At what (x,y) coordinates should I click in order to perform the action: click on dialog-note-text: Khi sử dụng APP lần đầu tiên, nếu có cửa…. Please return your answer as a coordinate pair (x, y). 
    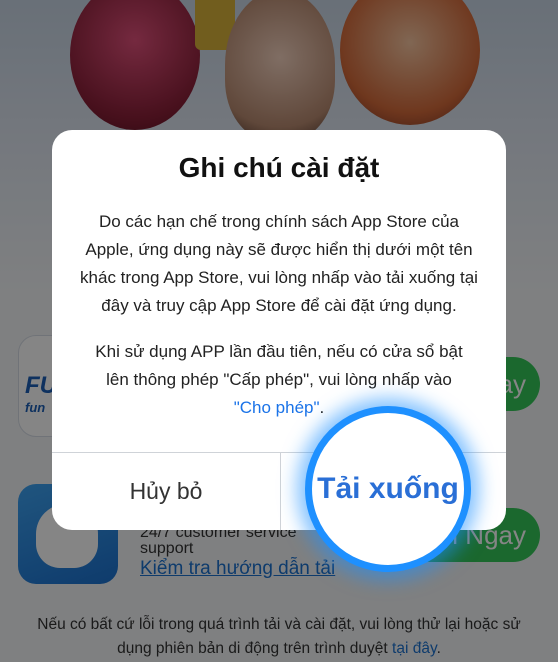
    Looking at the image, I should click on (279, 365).